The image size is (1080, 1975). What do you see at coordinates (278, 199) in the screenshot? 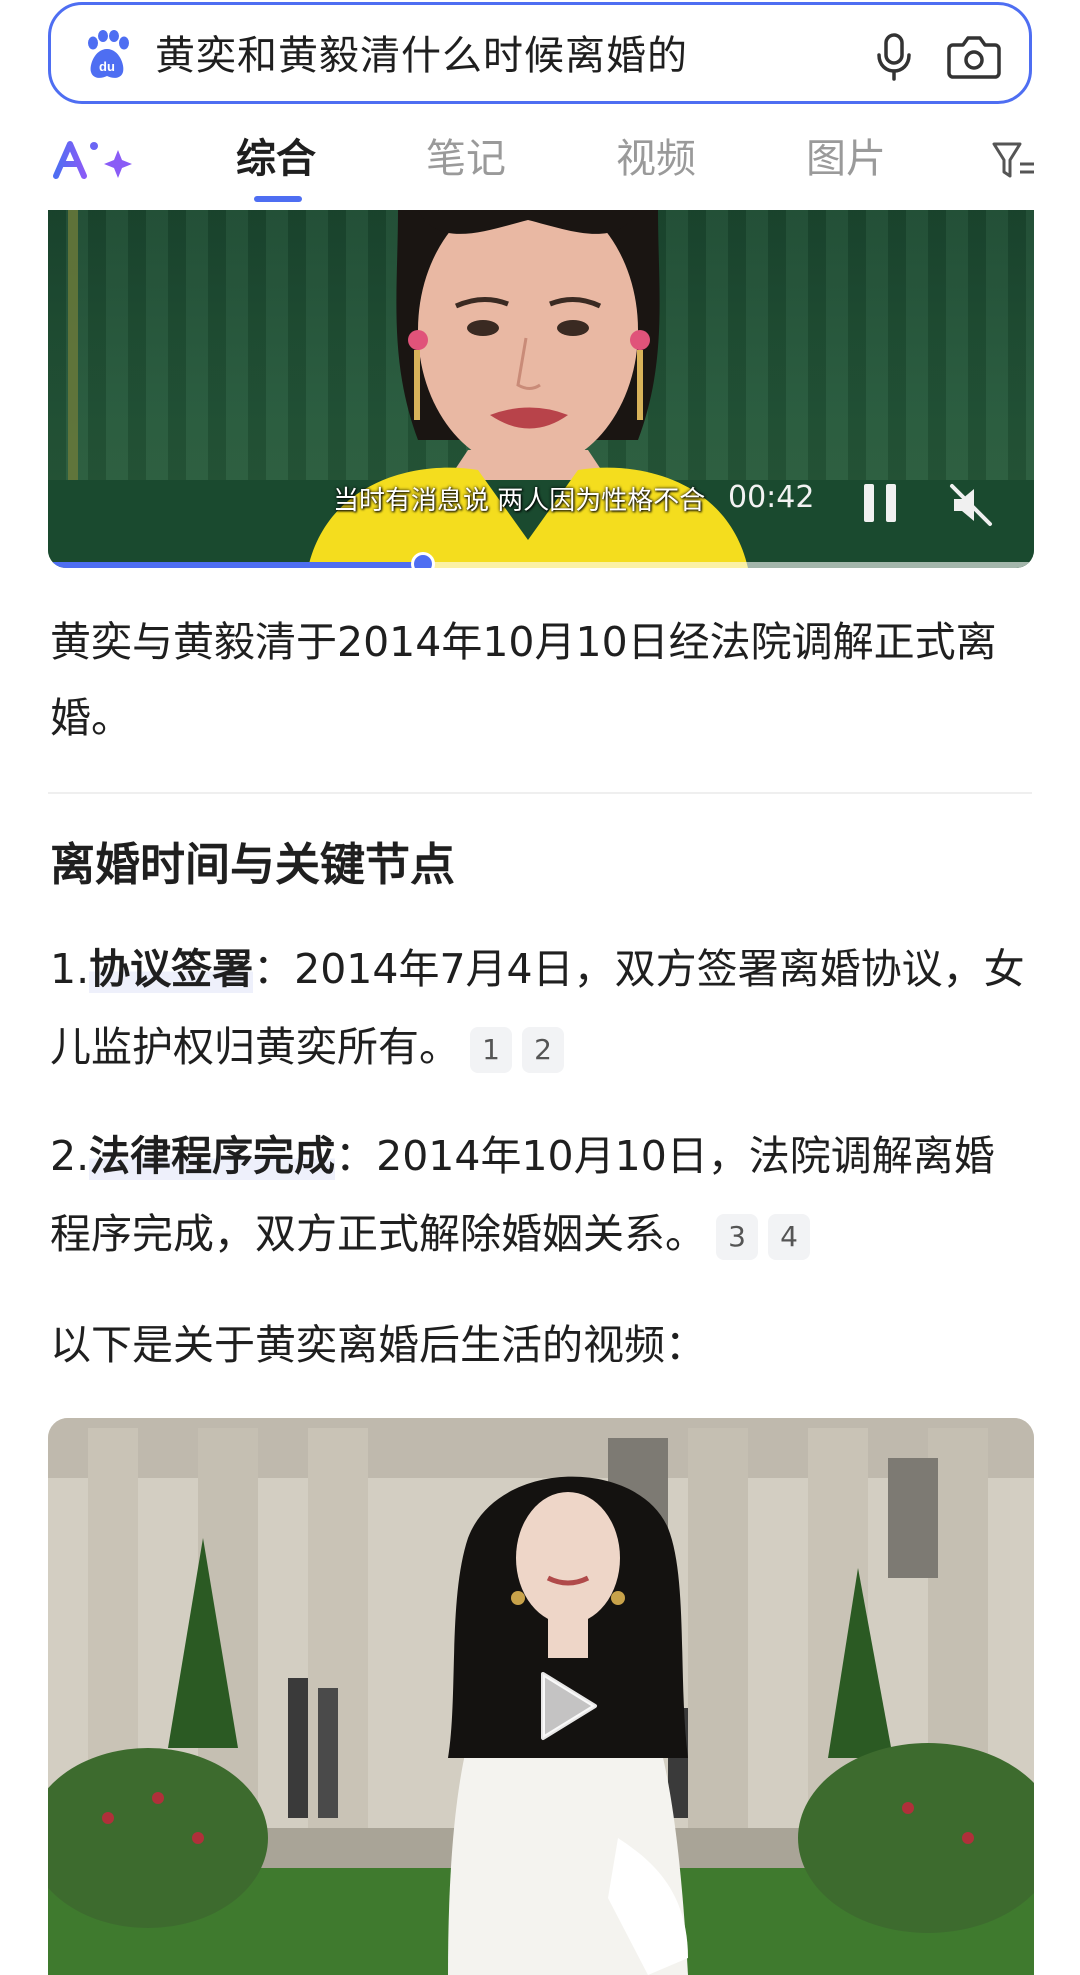
I see `active-tab-indicator` at bounding box center [278, 199].